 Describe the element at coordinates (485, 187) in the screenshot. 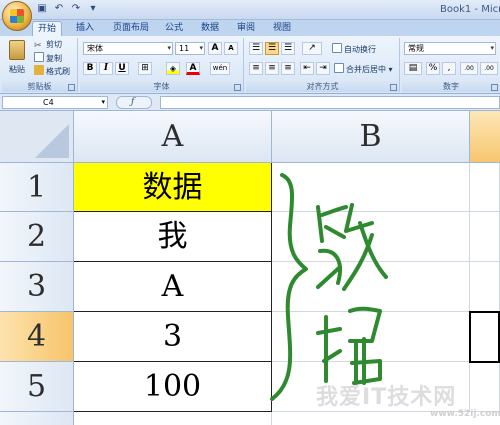

I see `cell-c1` at that location.